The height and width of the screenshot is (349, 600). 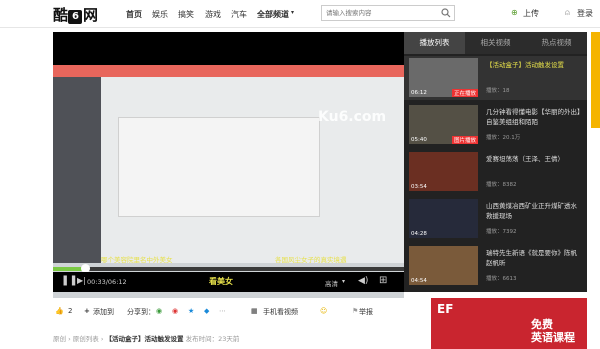 I want to click on add-to-button: 添加到, so click(x=103, y=312).